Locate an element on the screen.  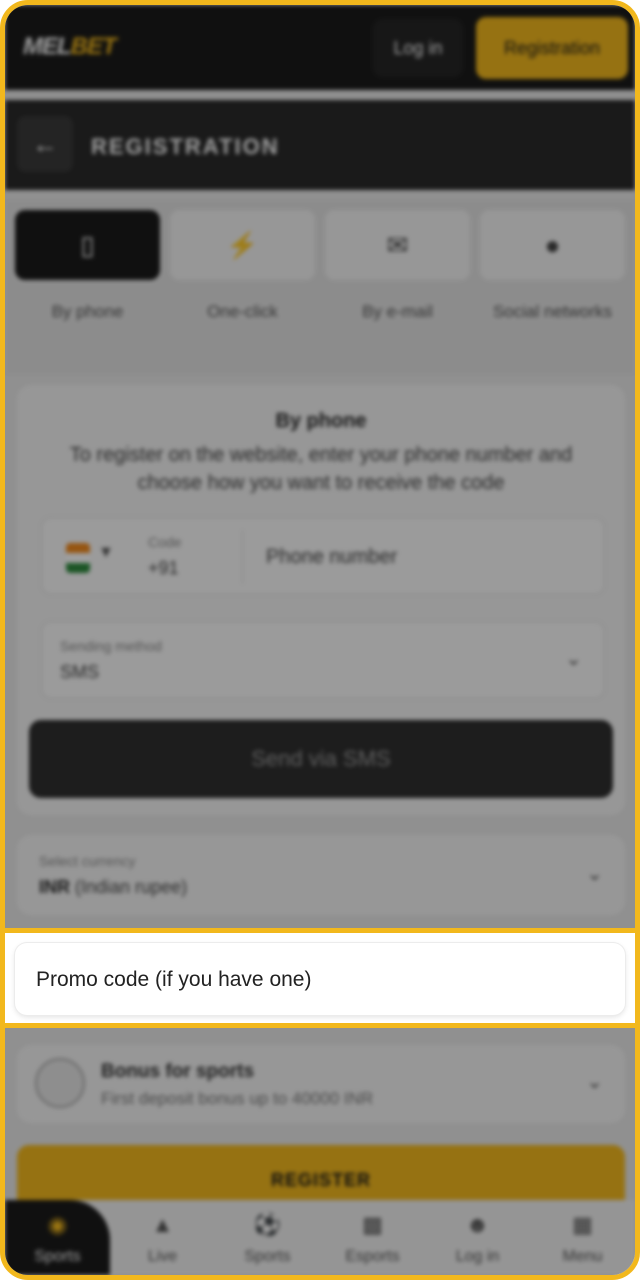
phone-input-row: ▼ Code +91 Phone number is located at coordinates (323, 556).